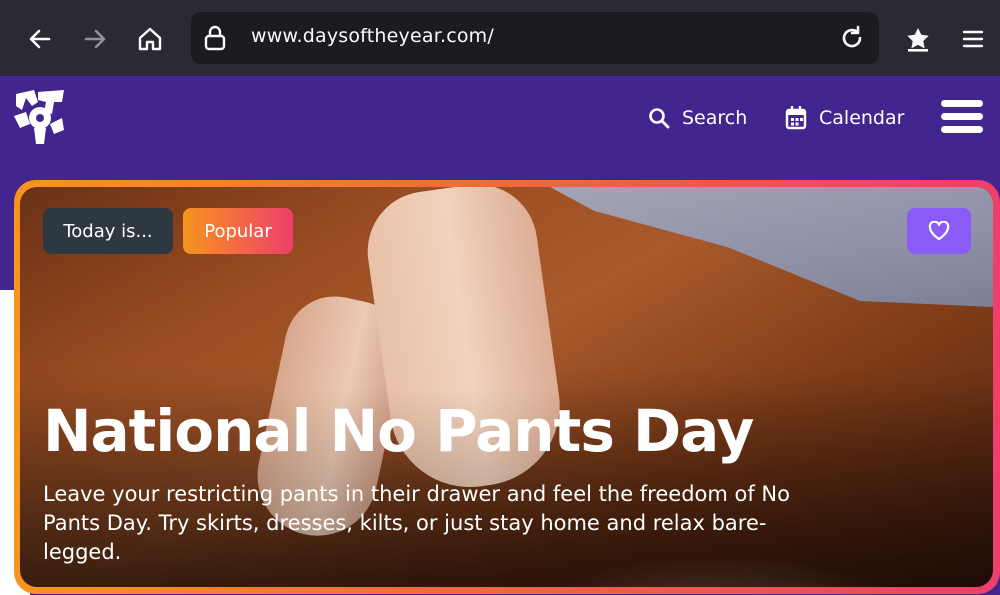 This screenshot has height=595, width=1000. I want to click on popular-badge: Popular, so click(238, 231).